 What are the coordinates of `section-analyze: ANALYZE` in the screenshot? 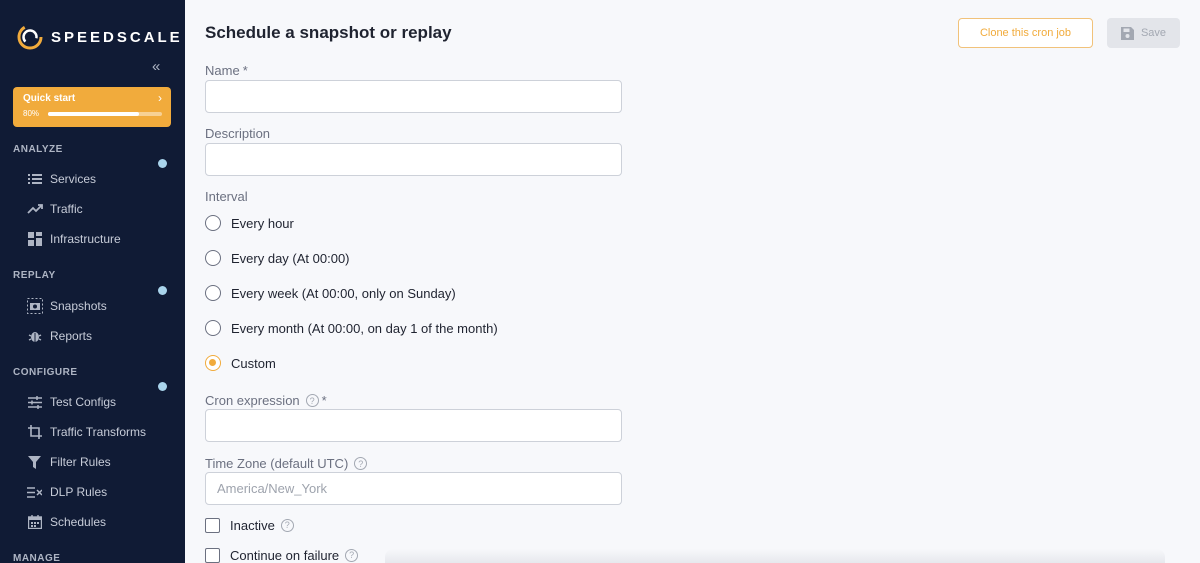 It's located at (38, 149).